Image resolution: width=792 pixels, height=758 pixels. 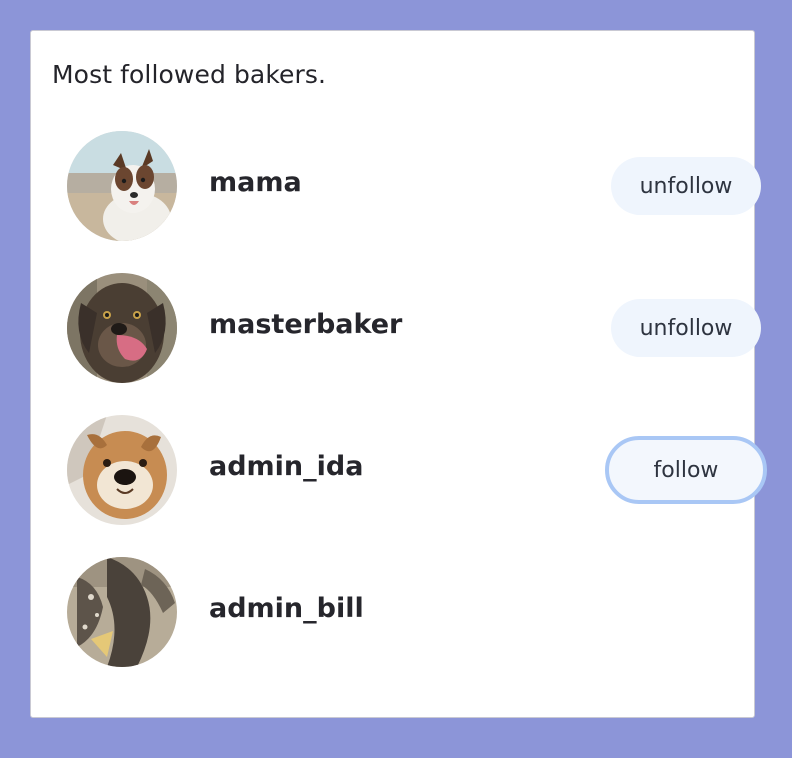 I want to click on baker-row-mama: mama unfollow, so click(x=414, y=186).